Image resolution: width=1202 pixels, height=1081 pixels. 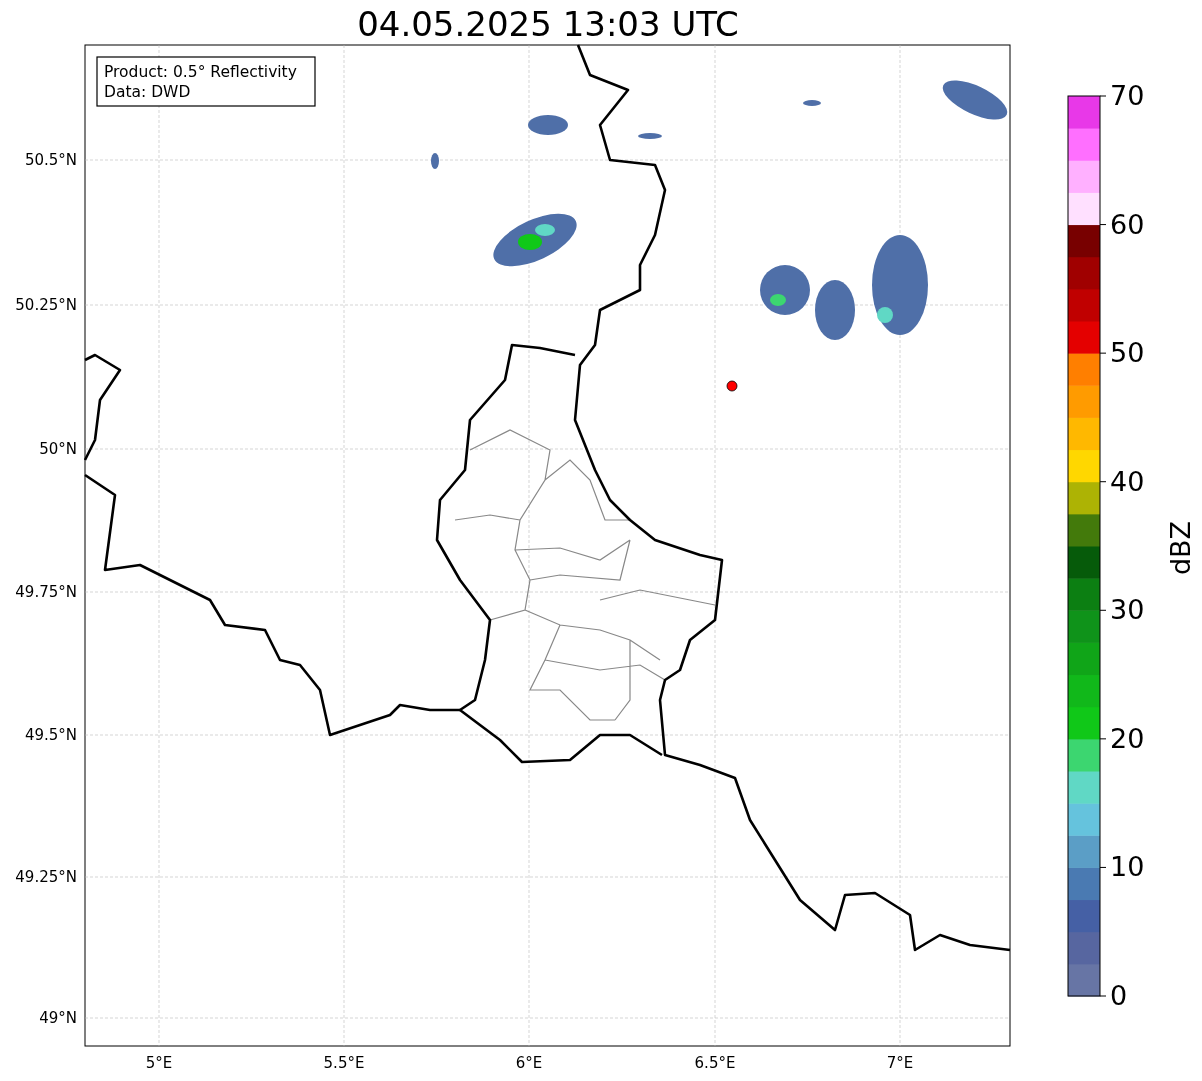 What do you see at coordinates (1127, 867) in the screenshot?
I see `colorbar-tick-label: 10` at bounding box center [1127, 867].